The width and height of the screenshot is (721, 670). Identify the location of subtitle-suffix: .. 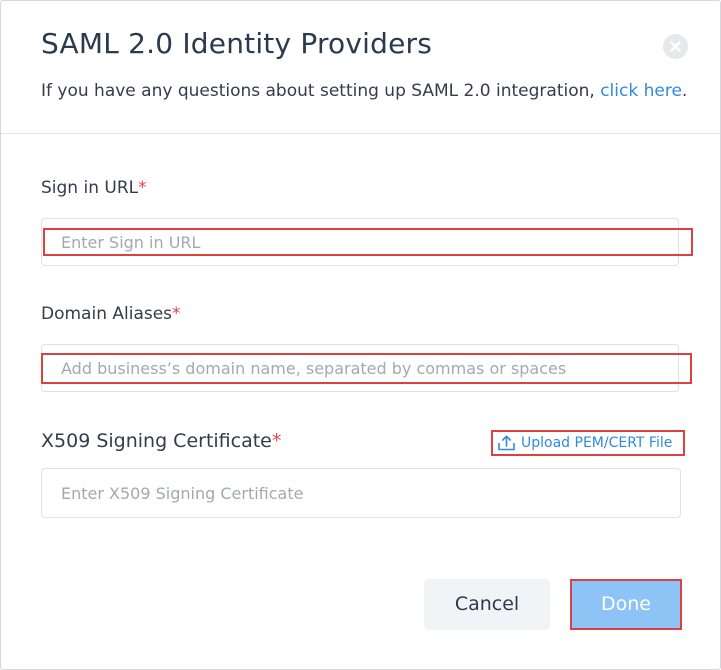
(684, 91).